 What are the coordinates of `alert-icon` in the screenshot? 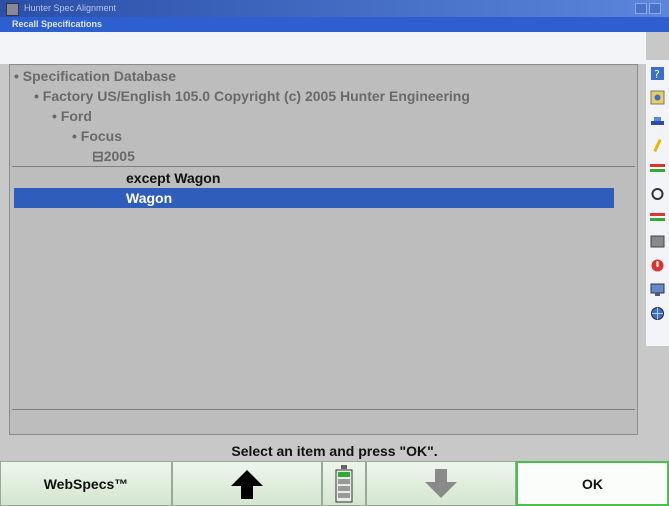 It's located at (657, 265).